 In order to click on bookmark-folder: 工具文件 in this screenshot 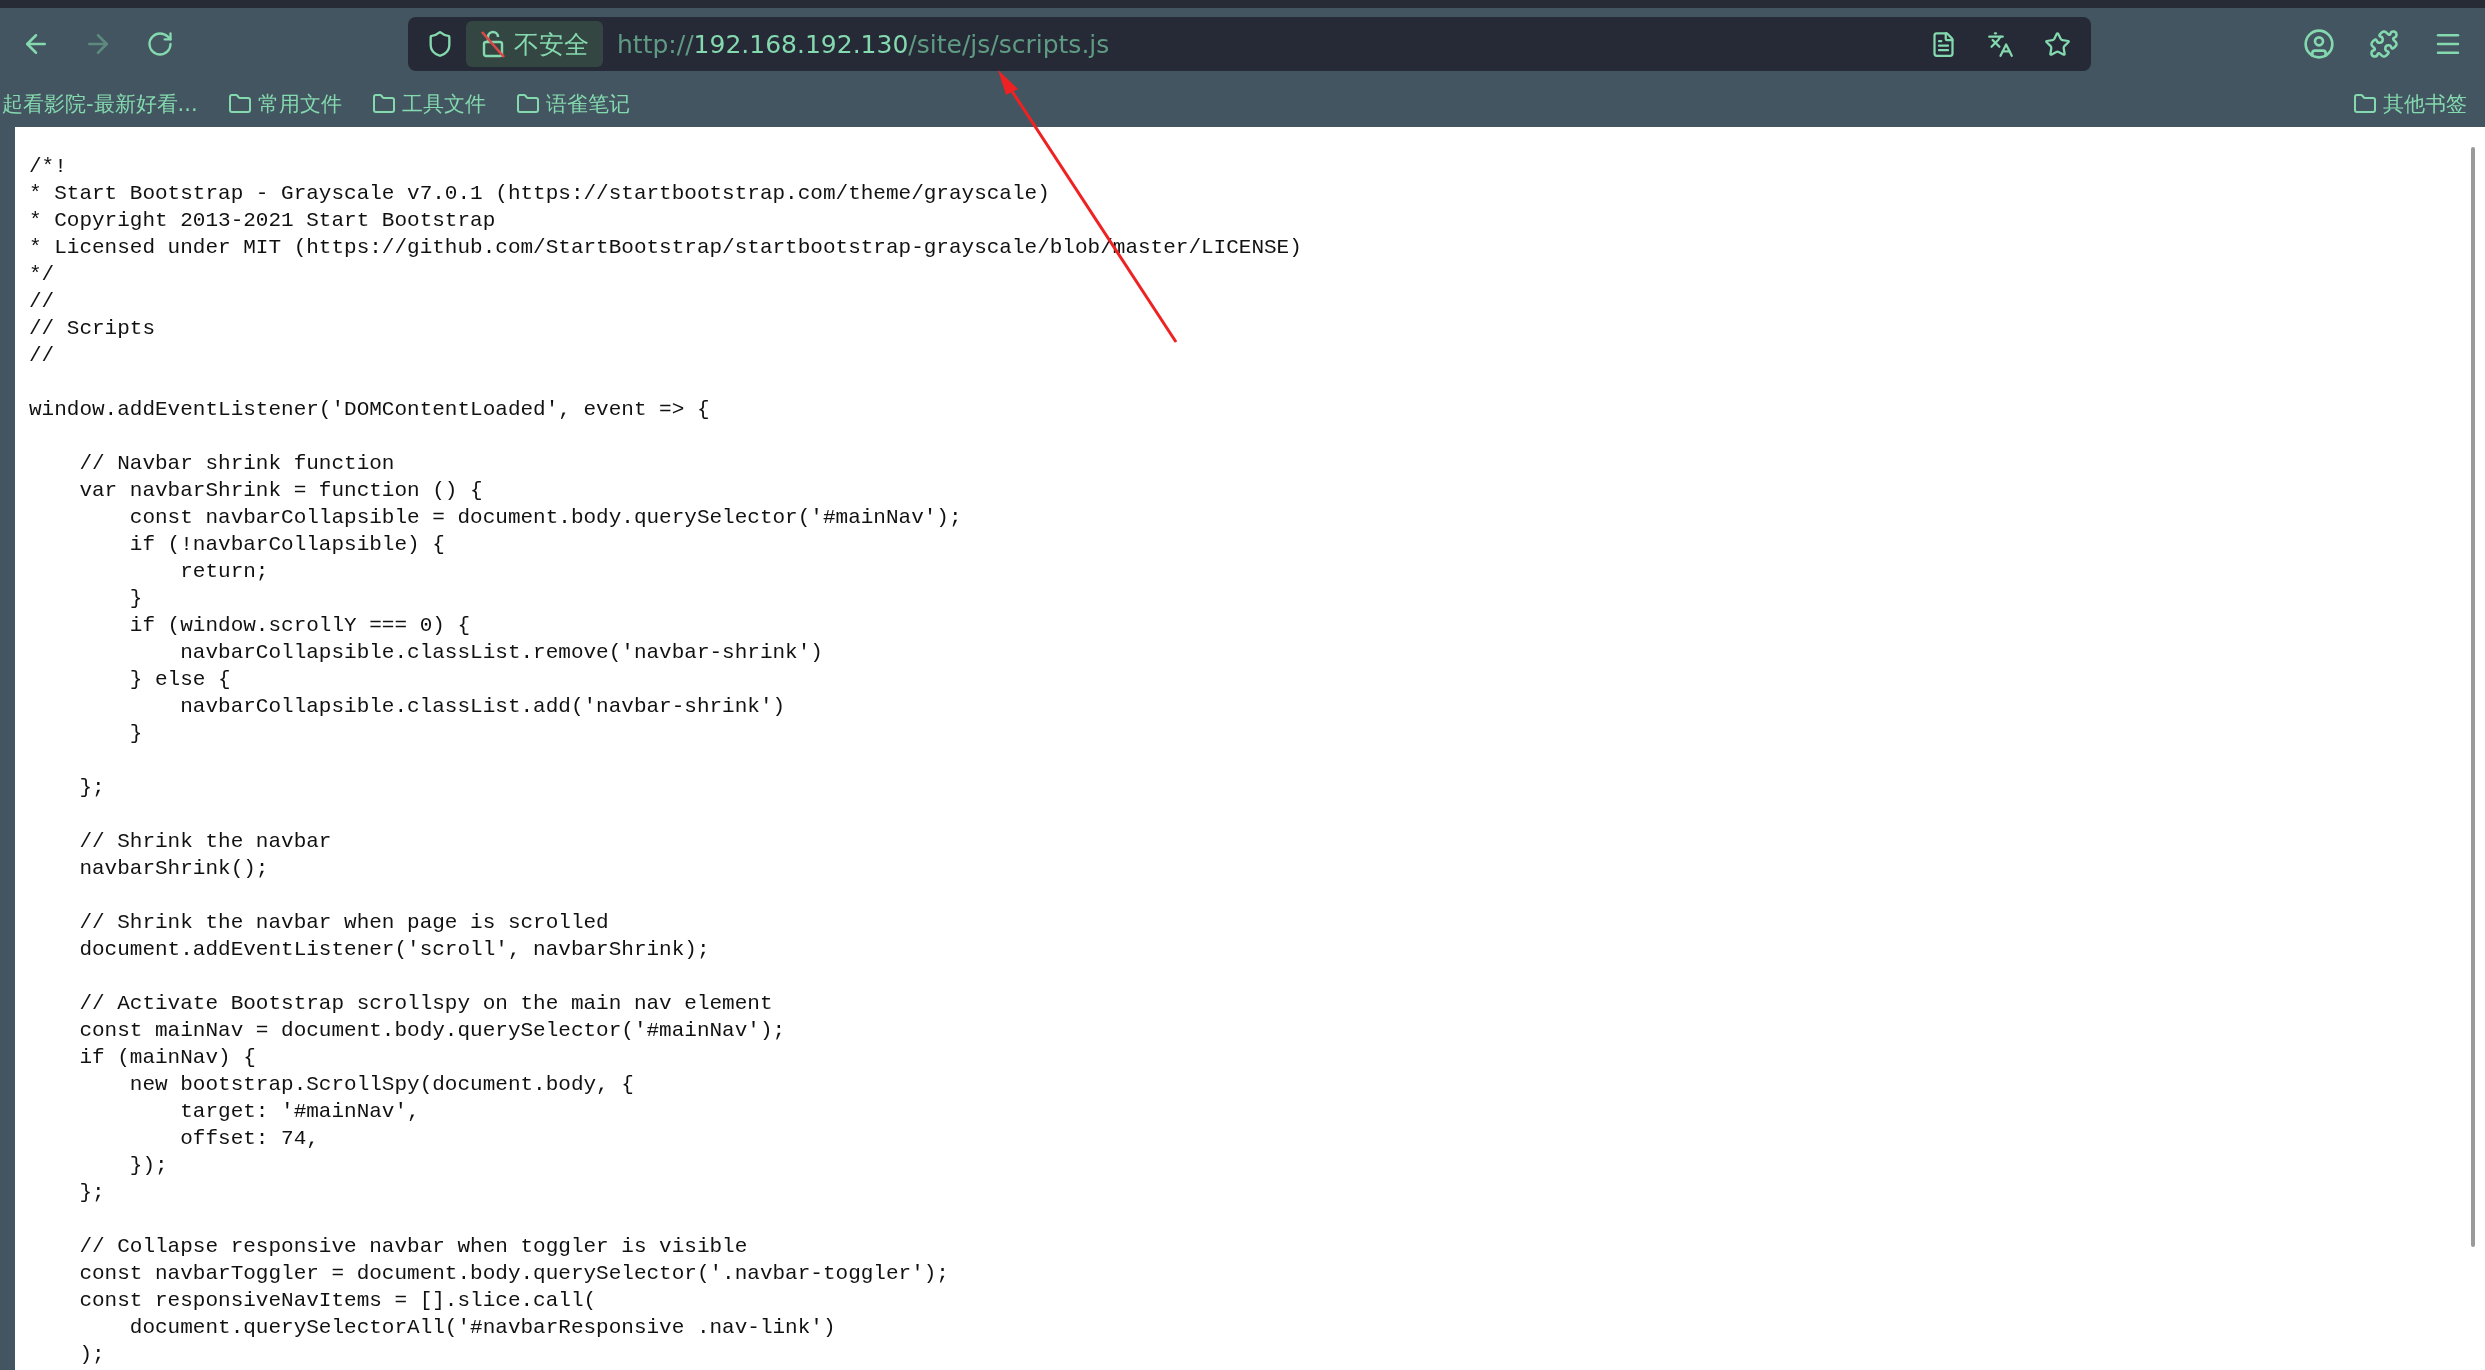, I will do `click(428, 103)`.